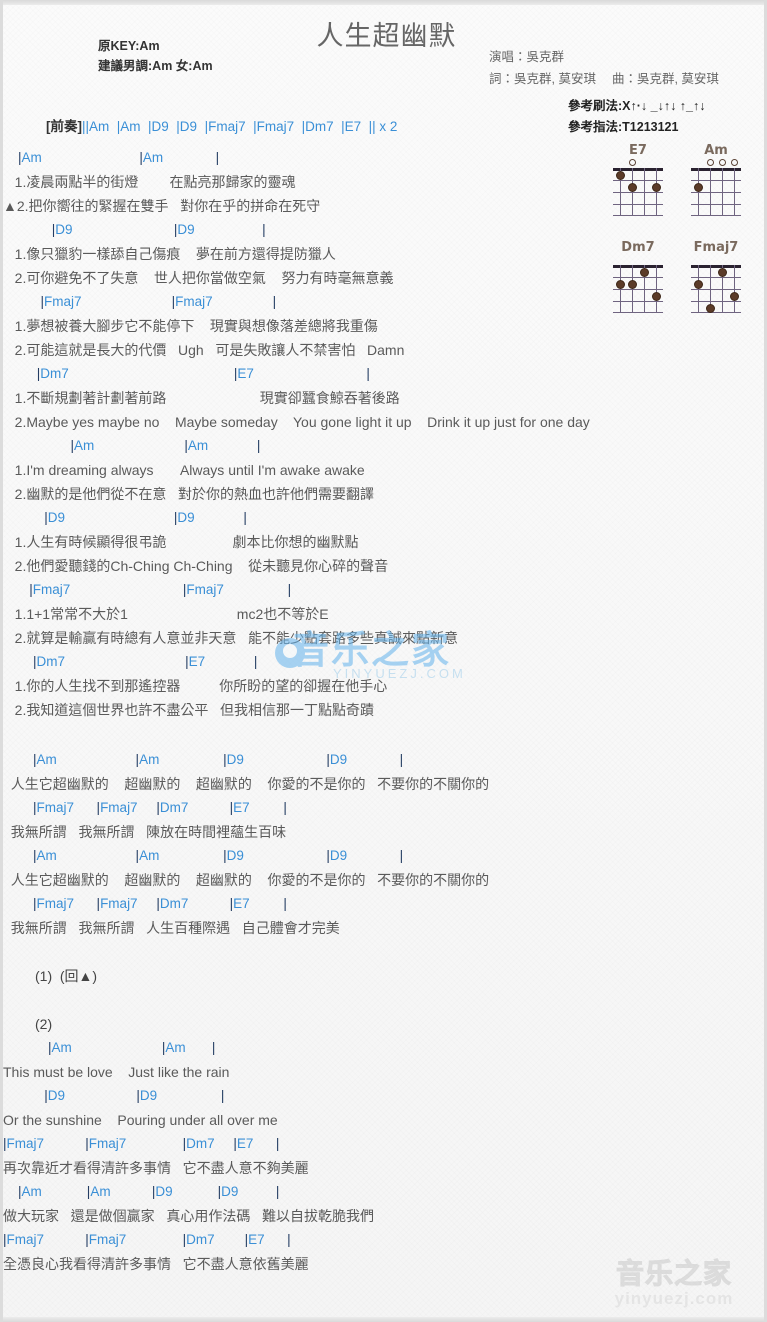 The image size is (767, 1322). What do you see at coordinates (155, 66) in the screenshot?
I see `suggested-key-label: 建議男調:Am 女:Am` at bounding box center [155, 66].